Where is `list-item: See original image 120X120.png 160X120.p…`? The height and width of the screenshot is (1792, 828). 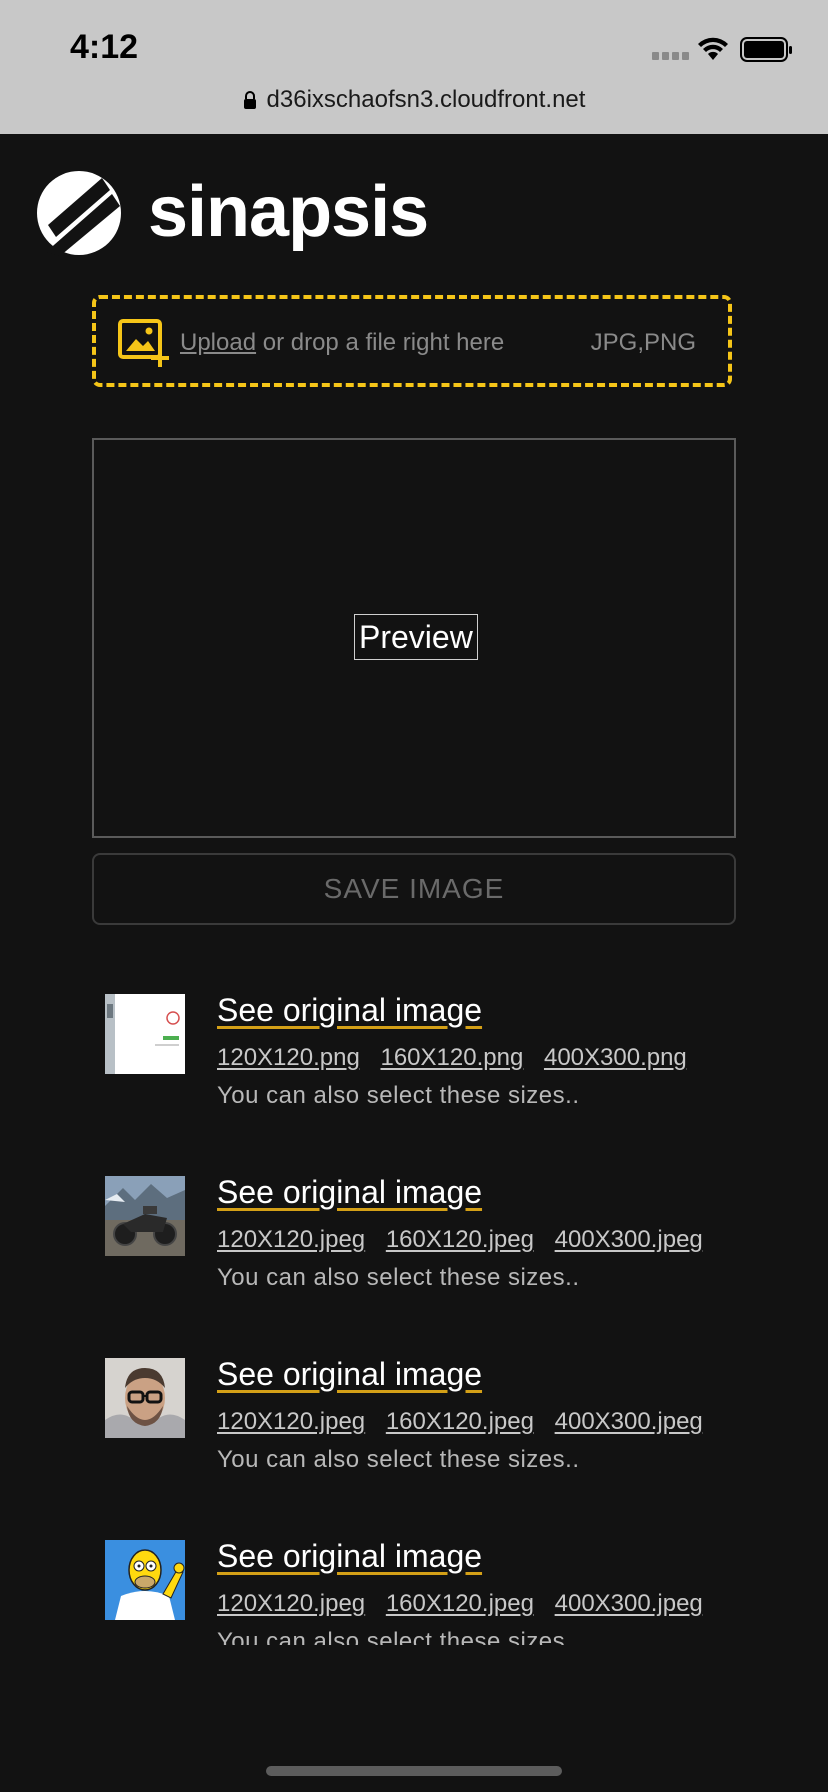
list-item: See original image 120X120.png 160X120.p… is located at coordinates (414, 1071).